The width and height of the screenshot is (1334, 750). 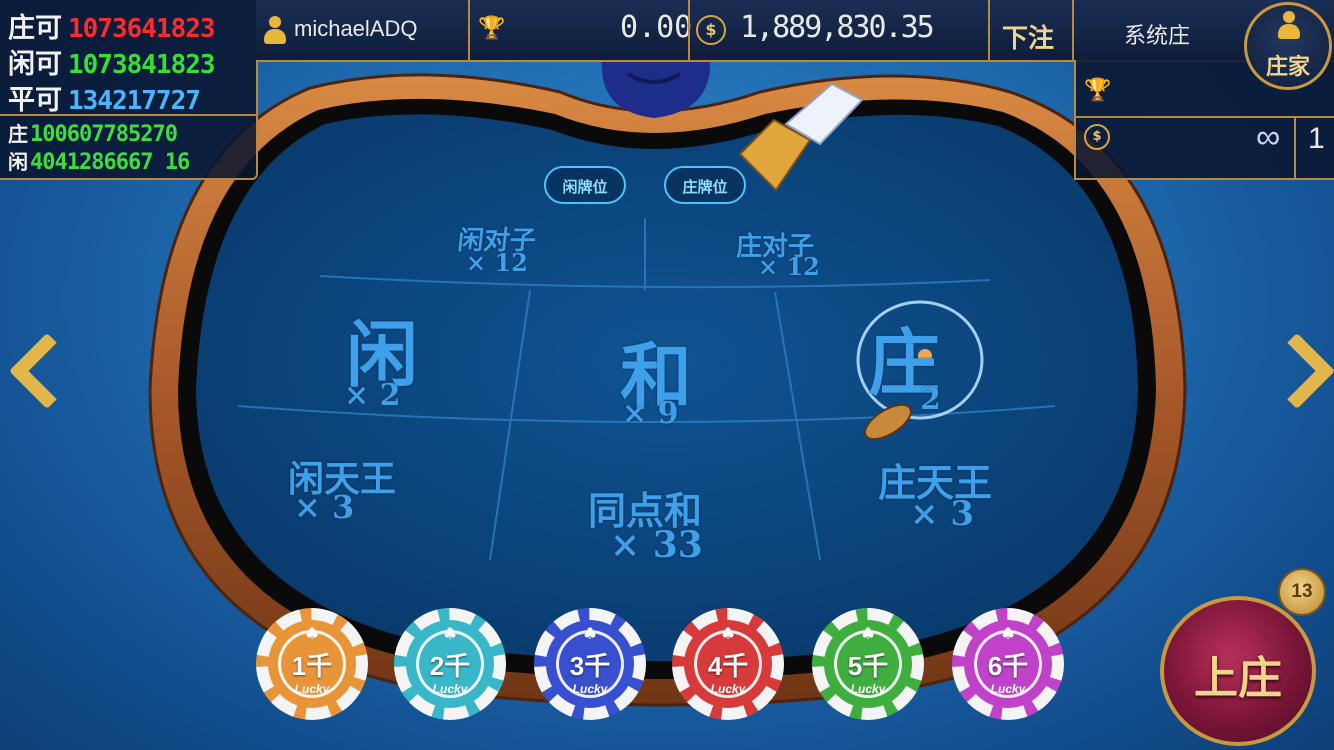 I want to click on banker-pair-odds: × 12, so click(x=789, y=266).